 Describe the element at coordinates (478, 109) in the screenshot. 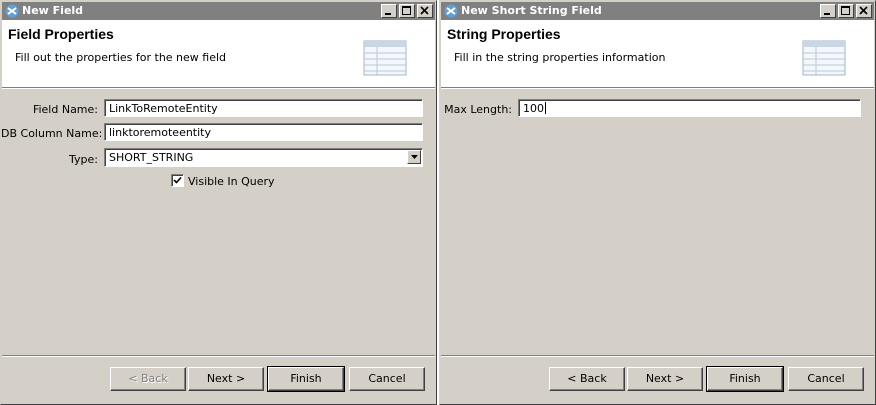

I see `max-length-label: Max Length:` at that location.